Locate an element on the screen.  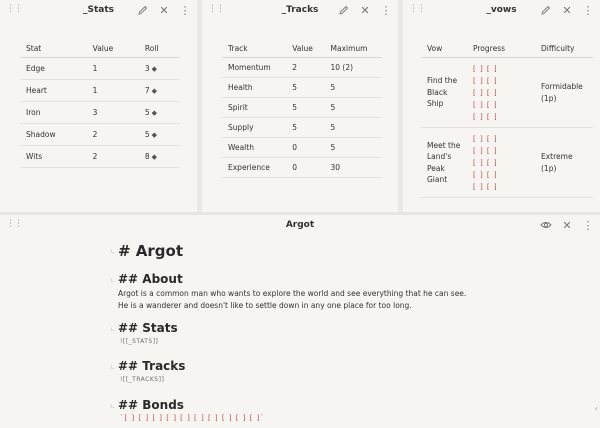
table-row: Spirit 5 5 is located at coordinates (302, 107).